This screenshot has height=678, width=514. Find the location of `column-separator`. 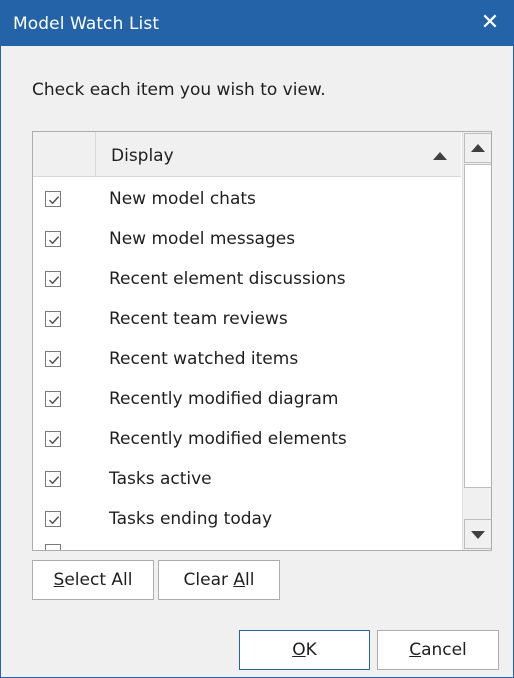

column-separator is located at coordinates (95, 154).